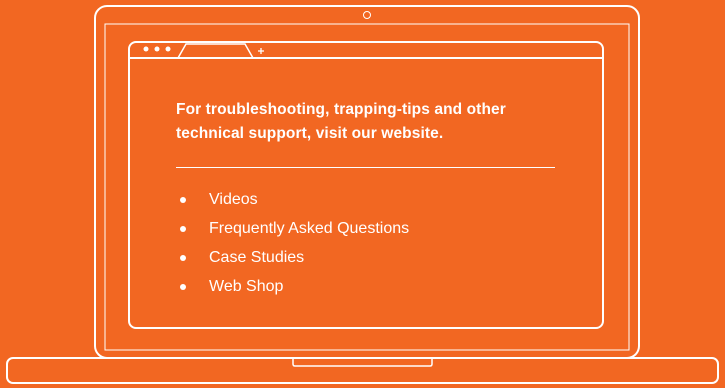  Describe the element at coordinates (362, 362) in the screenshot. I see `laptop-notch` at that location.